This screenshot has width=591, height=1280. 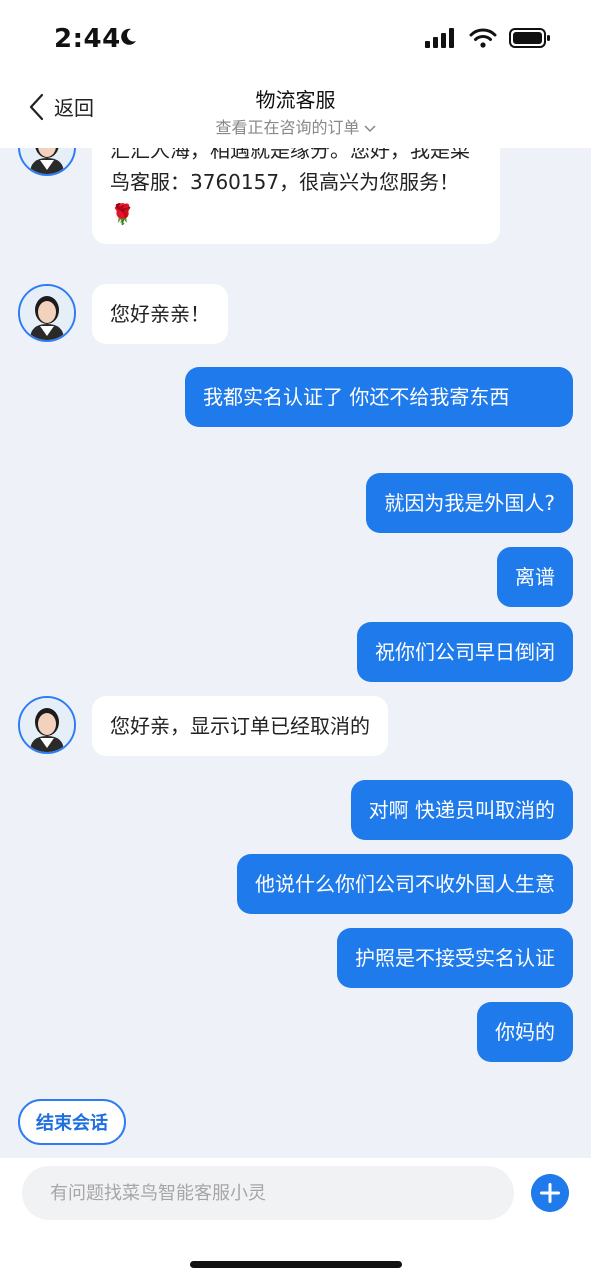 I want to click on message-text: 你妈的, so click(x=525, y=1032).